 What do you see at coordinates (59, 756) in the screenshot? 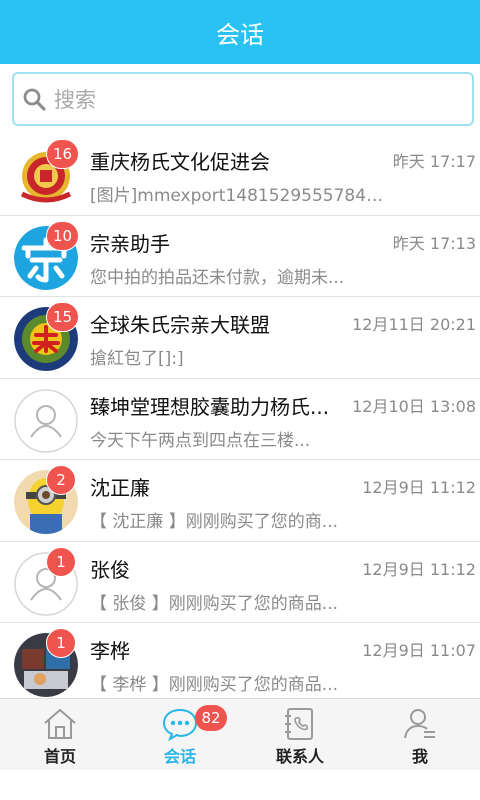
I see `nav-home-label: 首页` at bounding box center [59, 756].